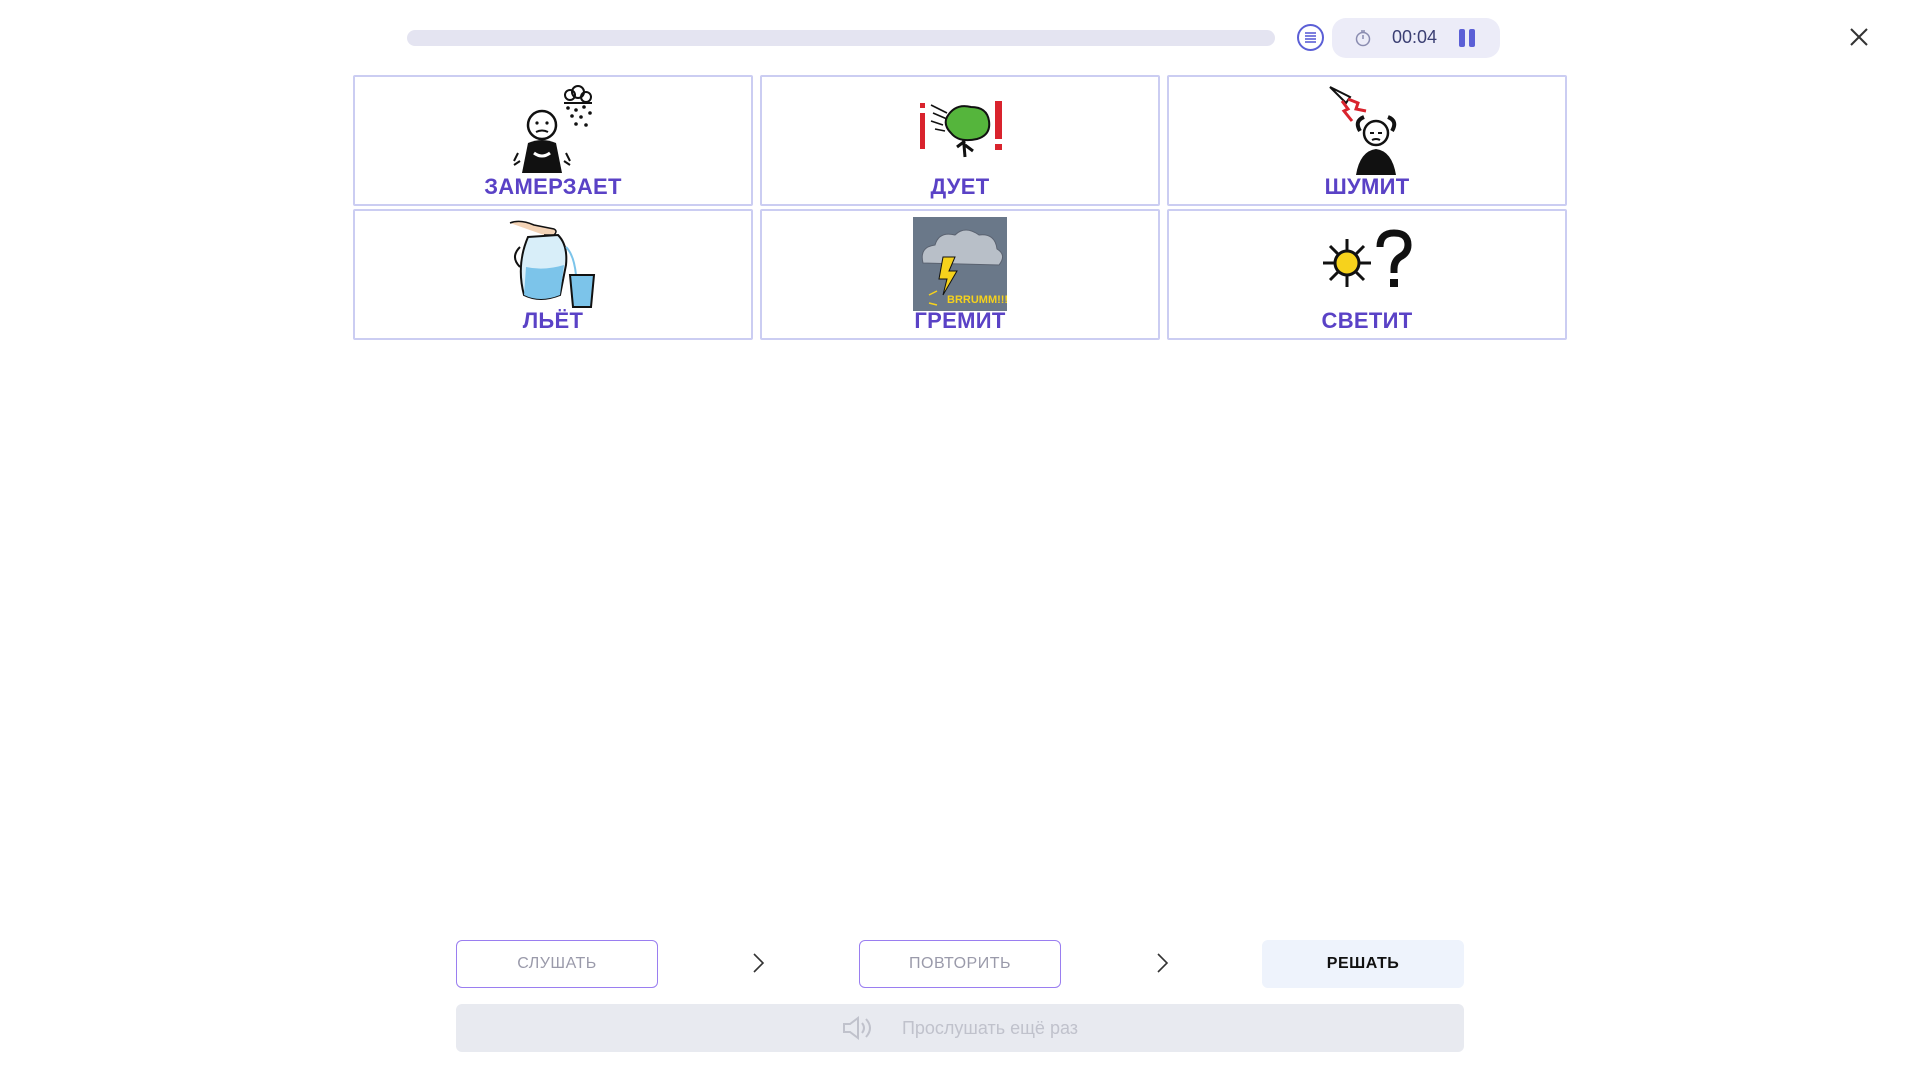 The width and height of the screenshot is (1920, 1080). I want to click on card-freezes: ЗАМЕРЗАЕТ, so click(553, 140).